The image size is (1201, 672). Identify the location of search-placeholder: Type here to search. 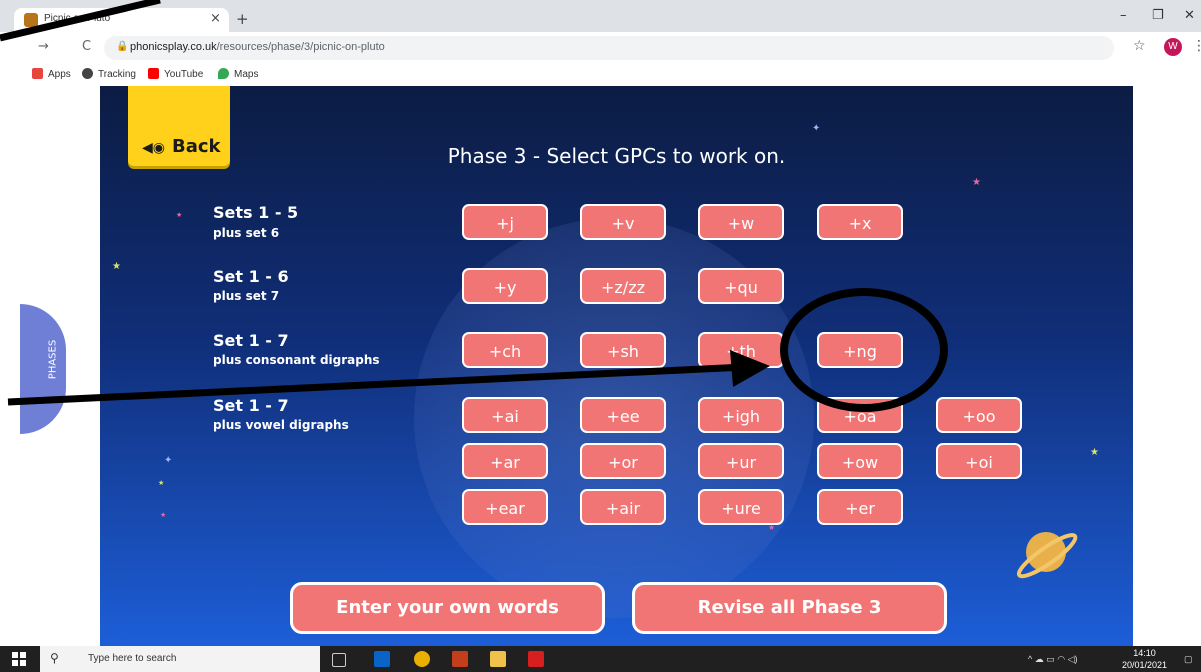
(132, 658).